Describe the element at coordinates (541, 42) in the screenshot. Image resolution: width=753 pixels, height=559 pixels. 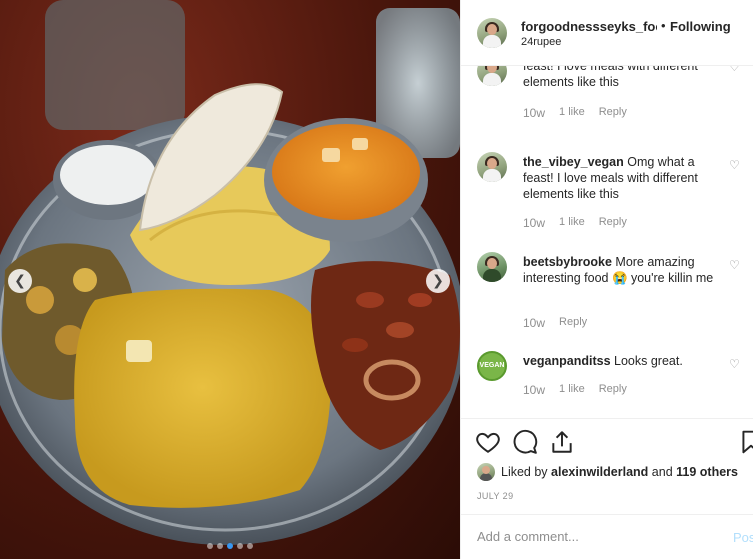
I see `header-location: 24rupee` at that location.